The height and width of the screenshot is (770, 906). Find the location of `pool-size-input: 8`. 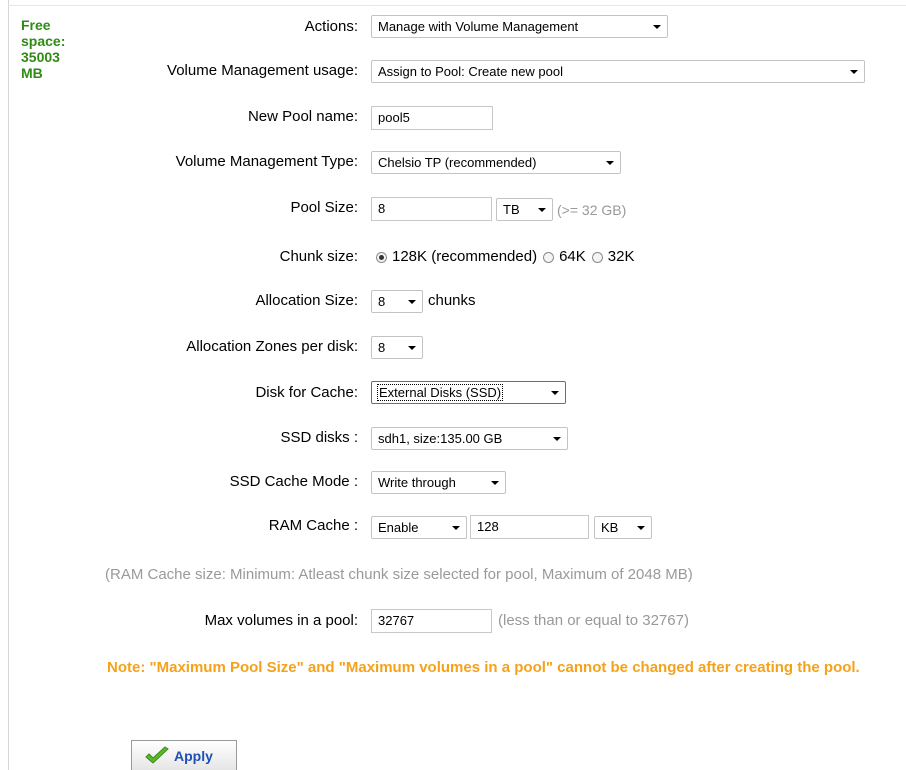

pool-size-input: 8 is located at coordinates (431, 209).